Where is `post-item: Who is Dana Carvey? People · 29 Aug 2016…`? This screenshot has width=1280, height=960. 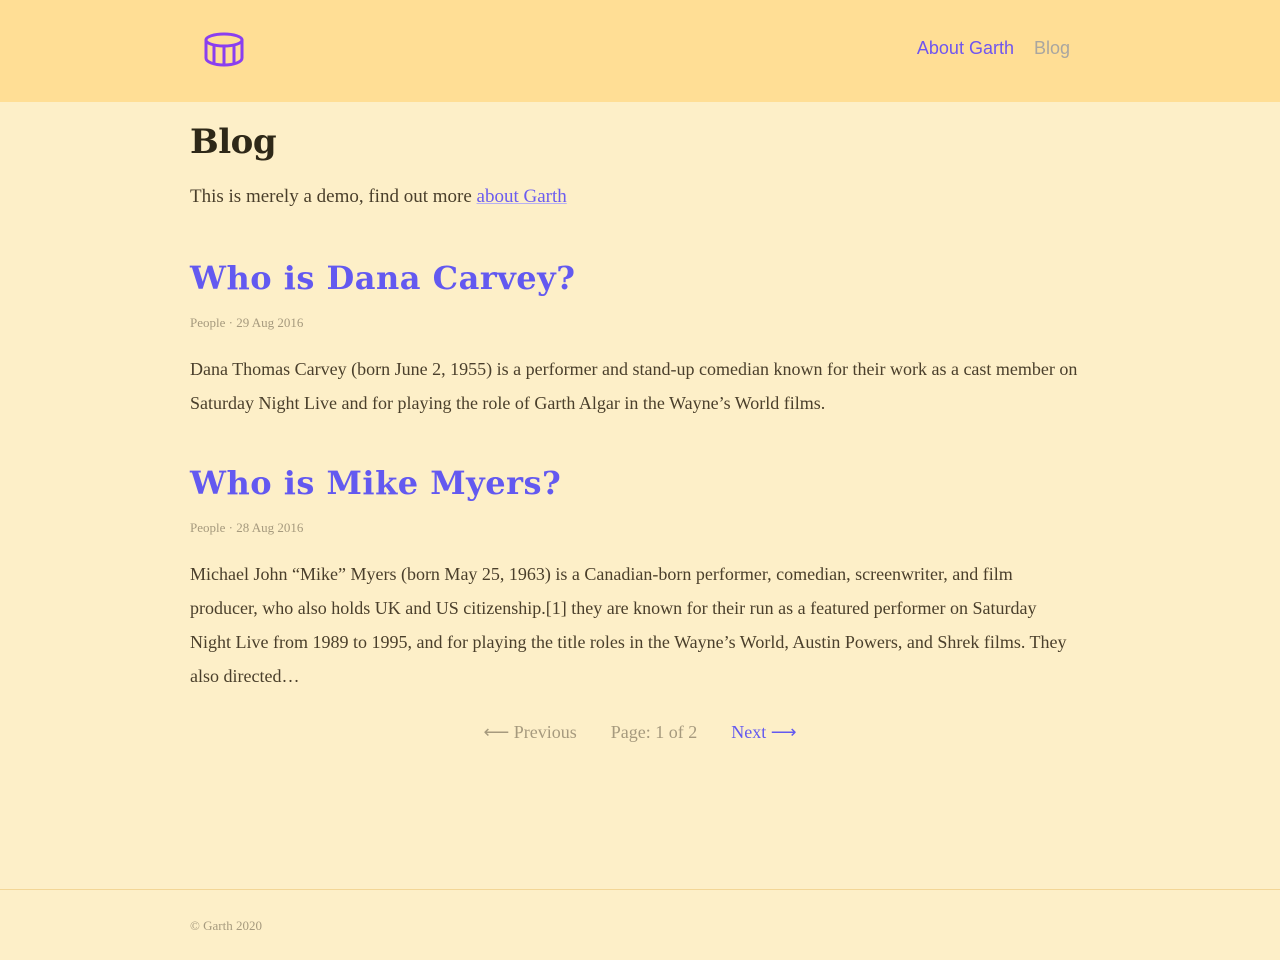 post-item: Who is Dana Carvey? People · 29 Aug 2016… is located at coordinates (635, 339).